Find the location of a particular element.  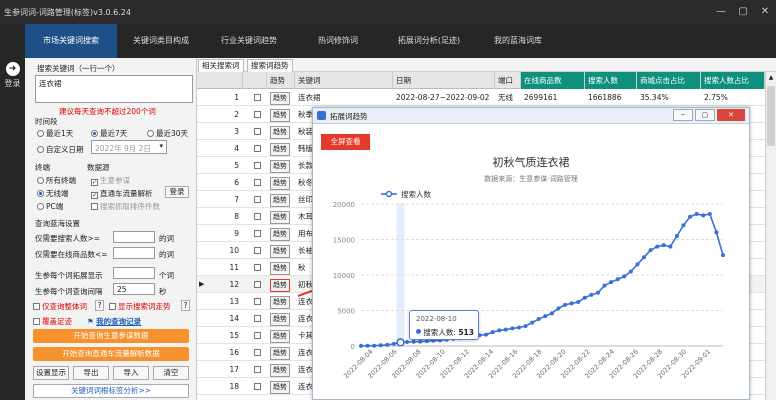

terminal-all: 所有终端 is located at coordinates (56, 180).